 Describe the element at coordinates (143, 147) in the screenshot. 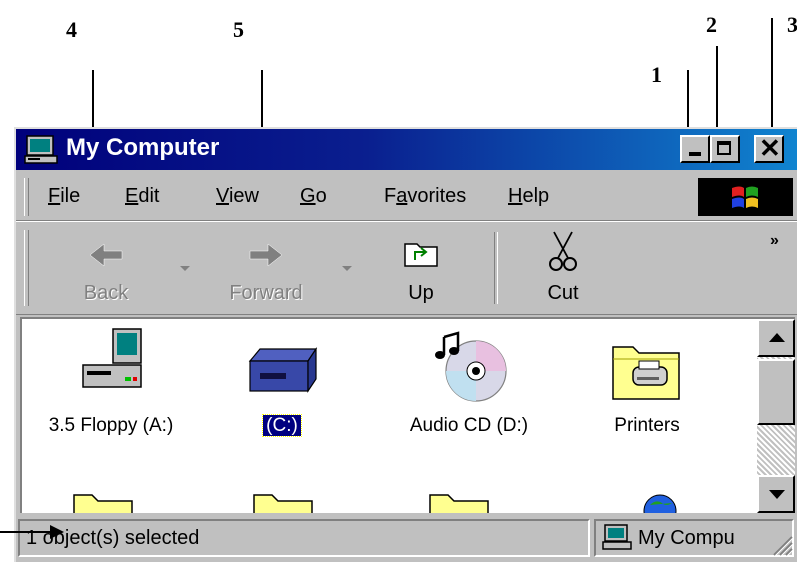

I see `window-title: My Computer` at that location.